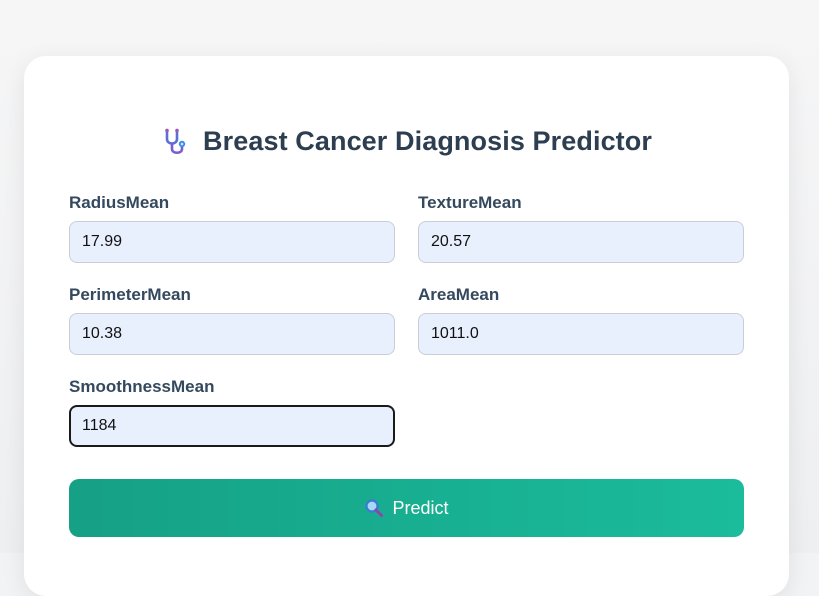  I want to click on field-radius-mean: RadiusMean, so click(232, 227).